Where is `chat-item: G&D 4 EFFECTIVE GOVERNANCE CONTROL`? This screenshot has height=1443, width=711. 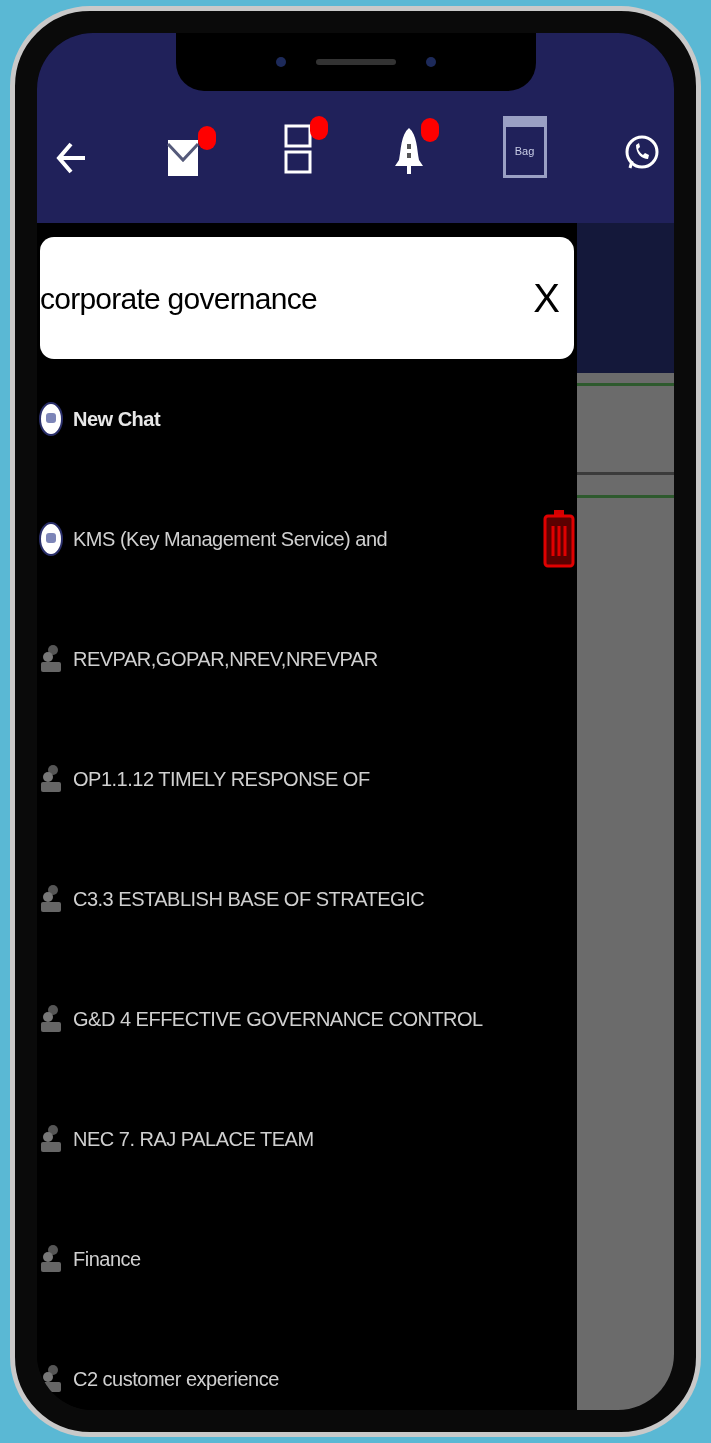 chat-item: G&D 4 EFFECTIVE GOVERNANCE CONTROL is located at coordinates (307, 1019).